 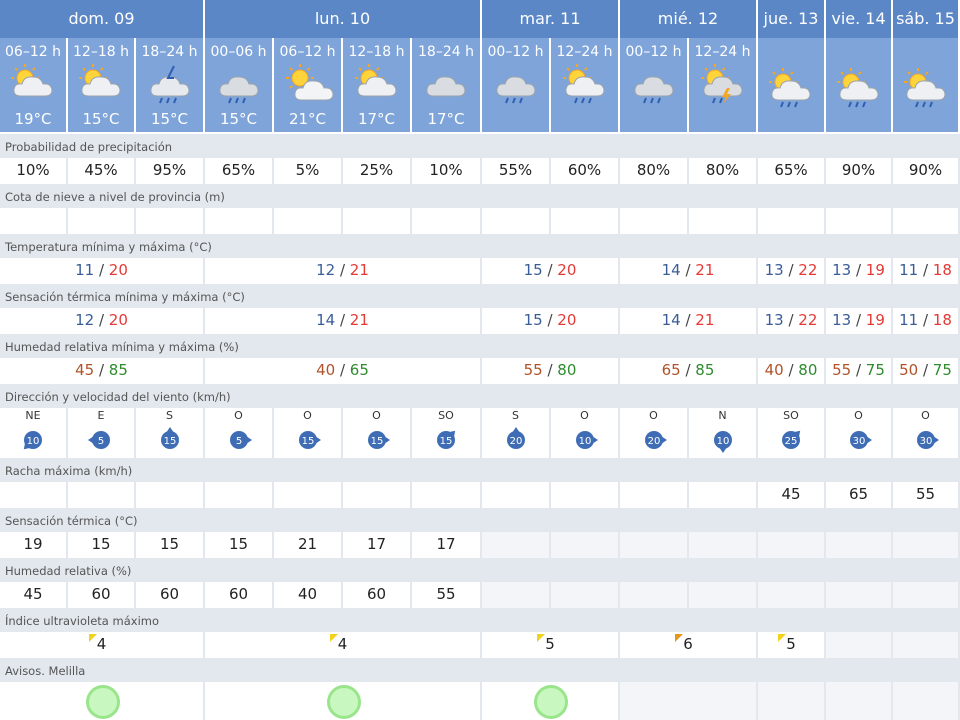 I want to click on wind-cell: O 20, so click(x=654, y=433).